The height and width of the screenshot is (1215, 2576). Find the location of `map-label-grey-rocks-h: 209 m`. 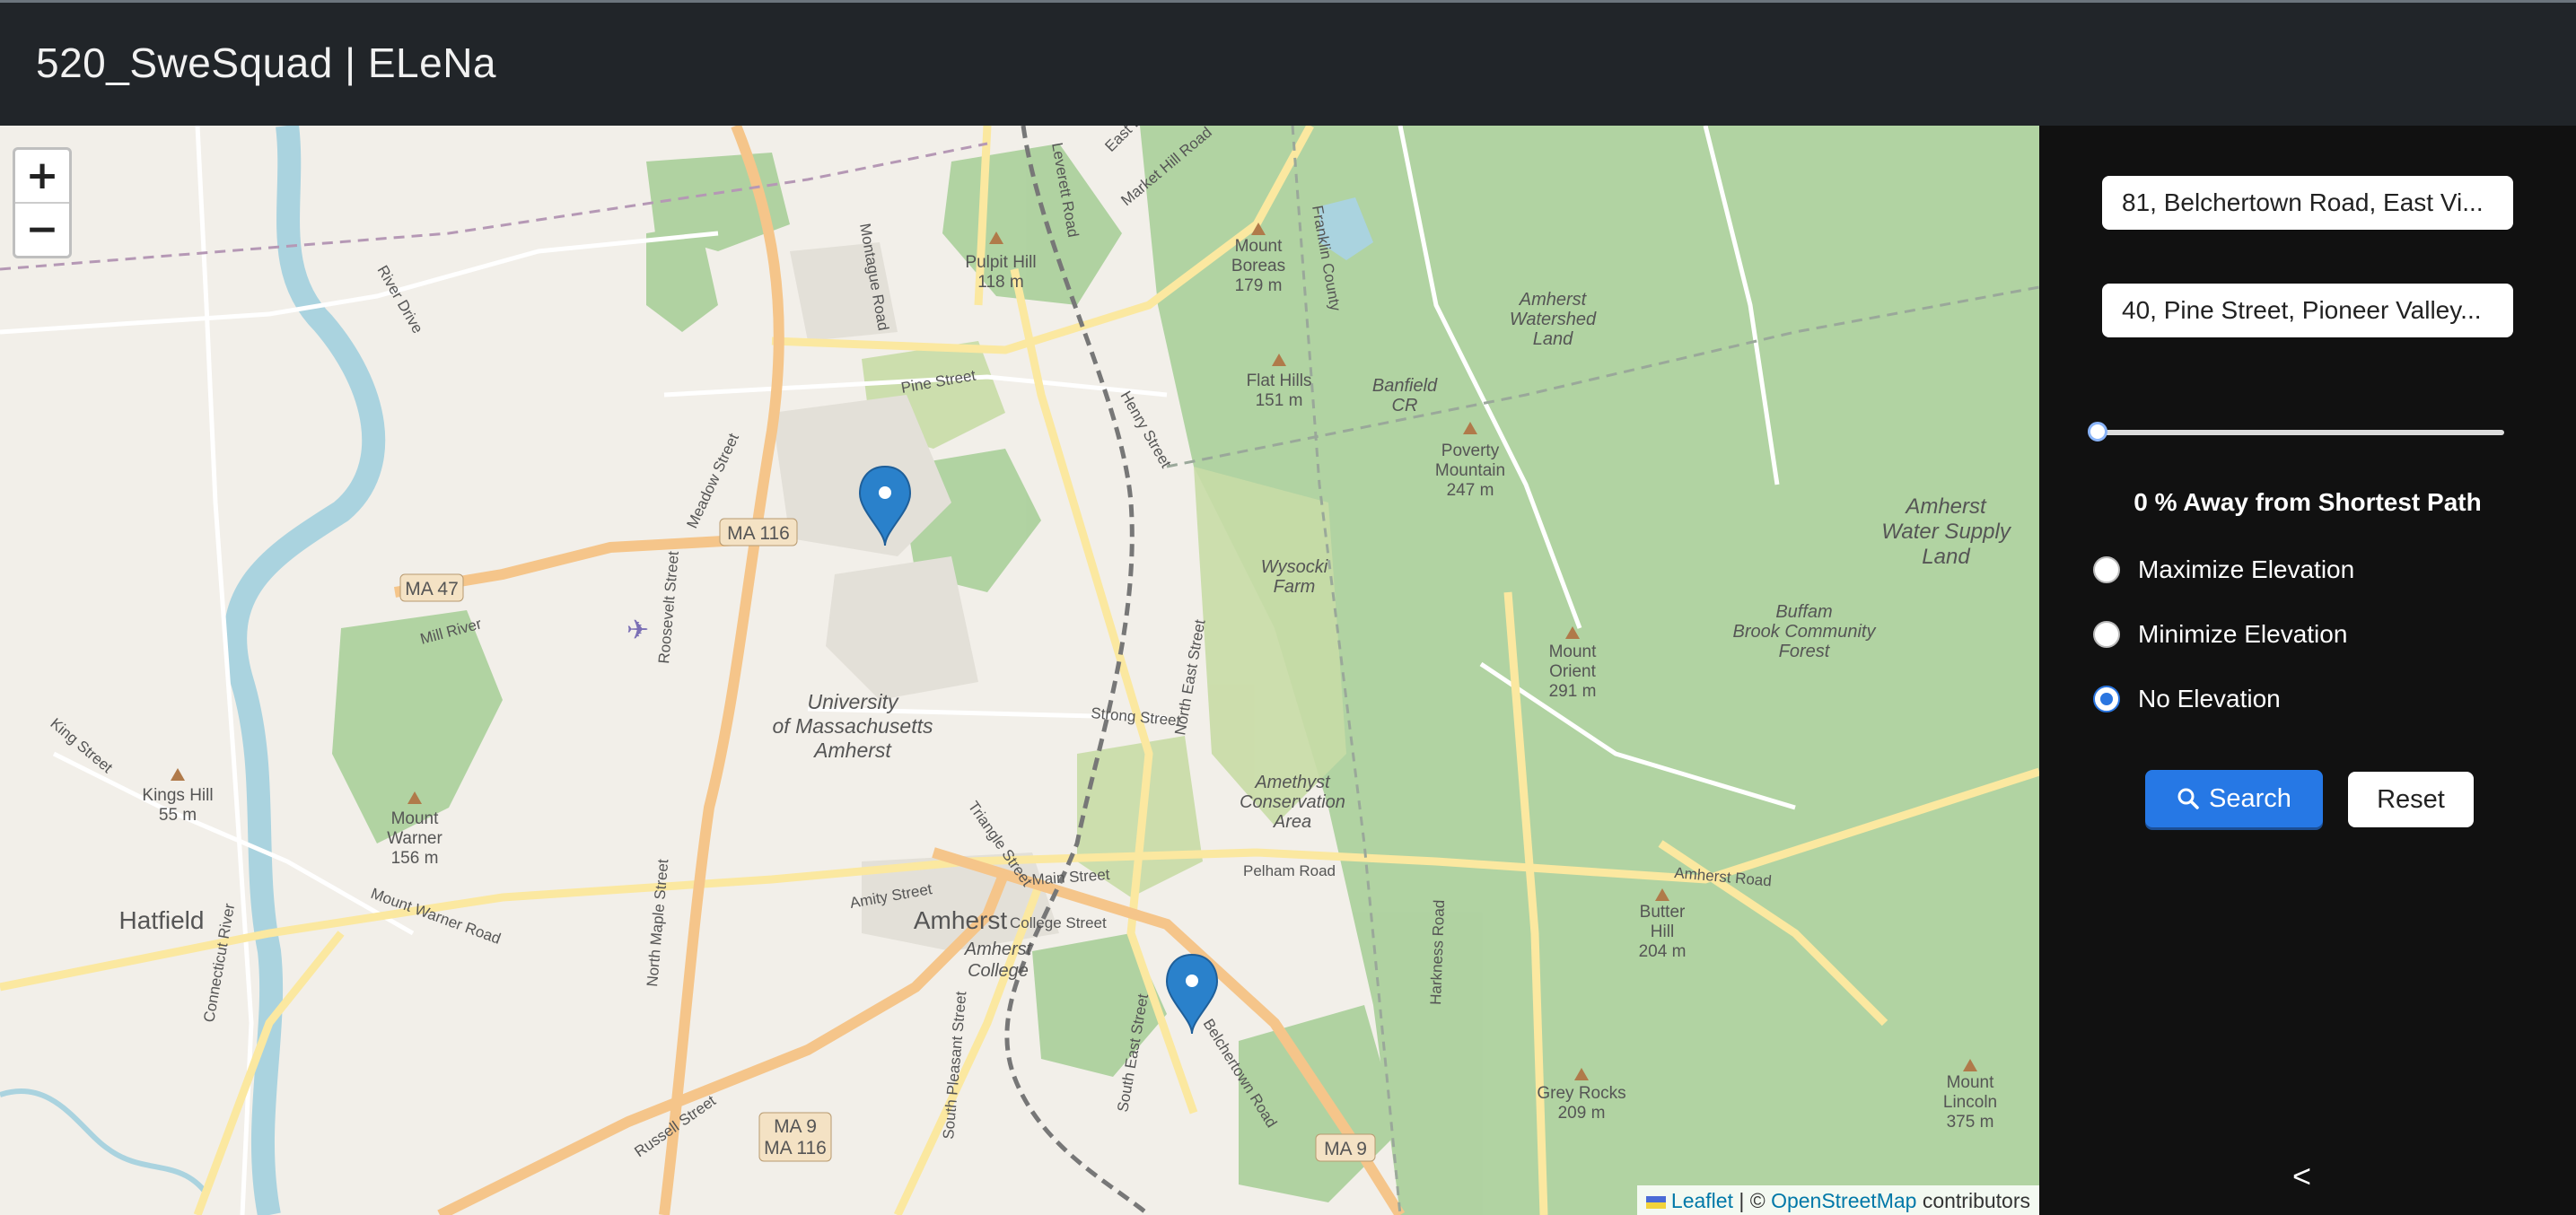

map-label-grey-rocks-h: 209 m is located at coordinates (1582, 1113).